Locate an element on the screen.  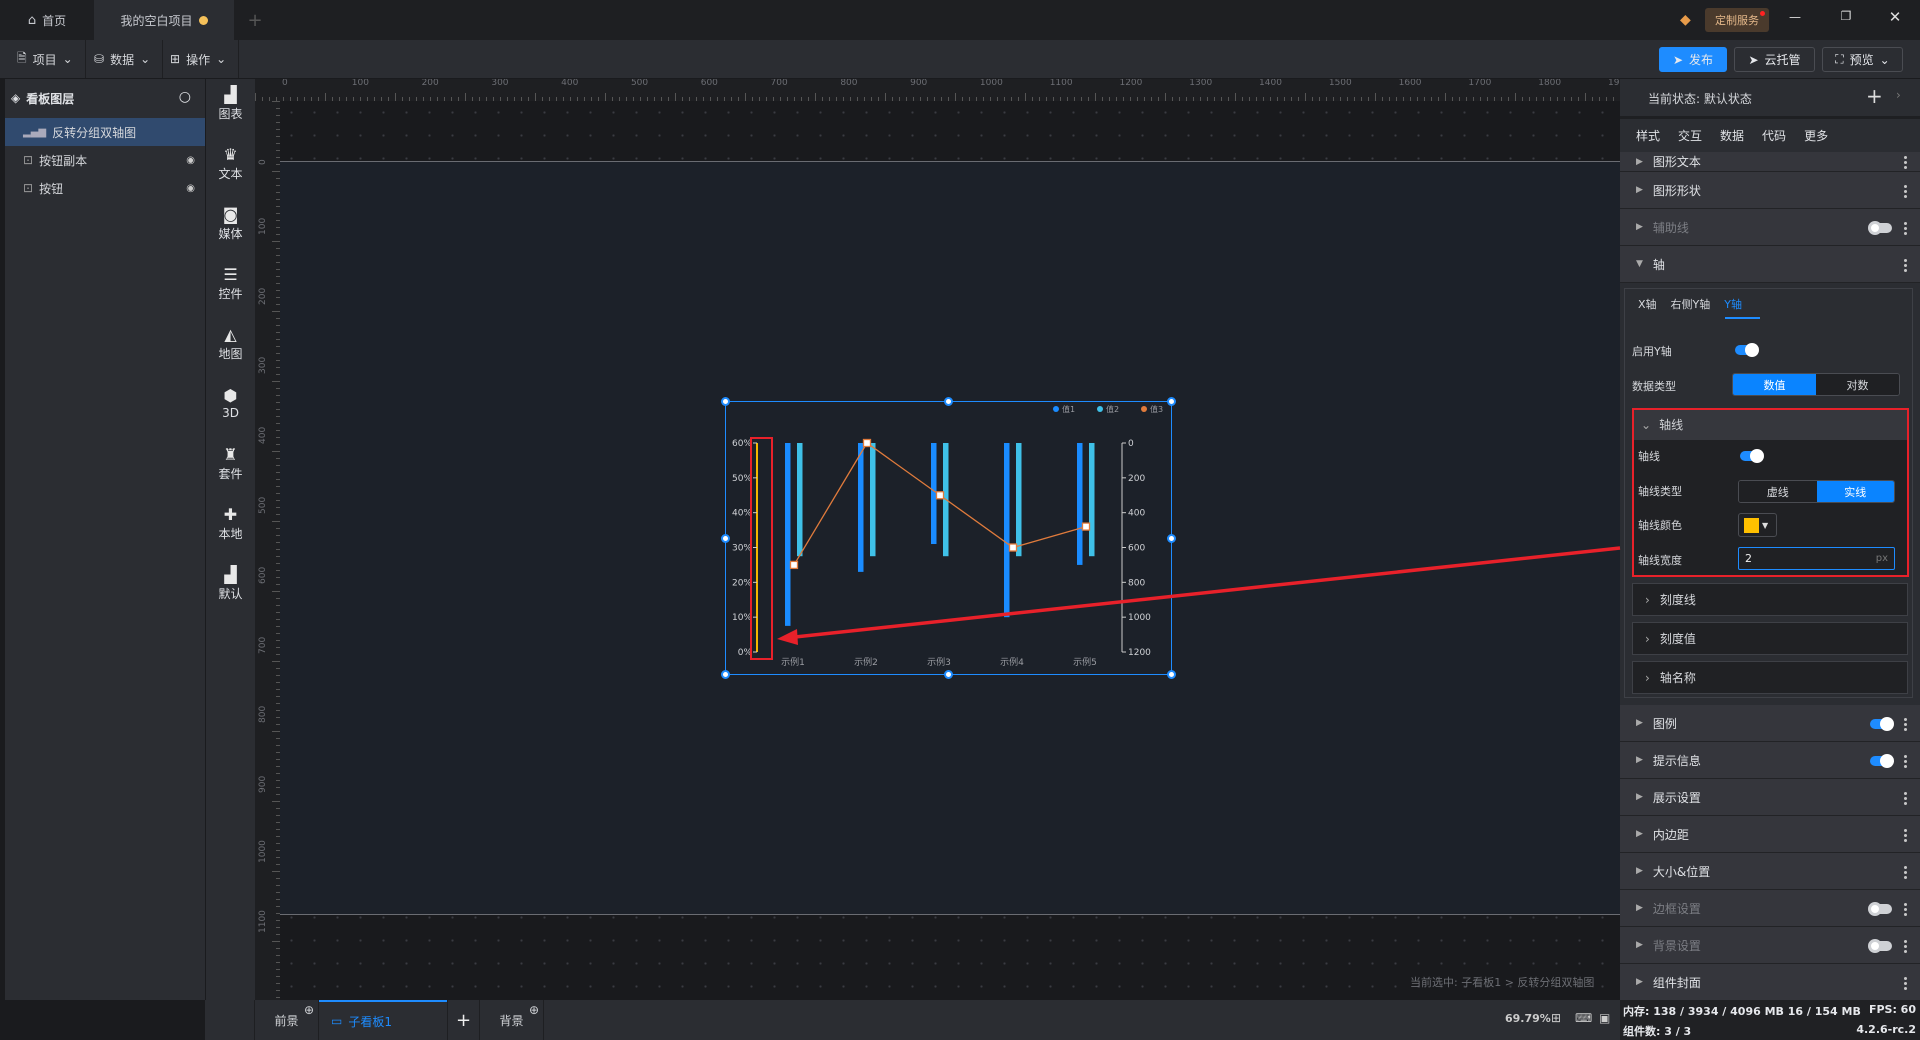
chart-selection-frame is located at coordinates (948, 538).